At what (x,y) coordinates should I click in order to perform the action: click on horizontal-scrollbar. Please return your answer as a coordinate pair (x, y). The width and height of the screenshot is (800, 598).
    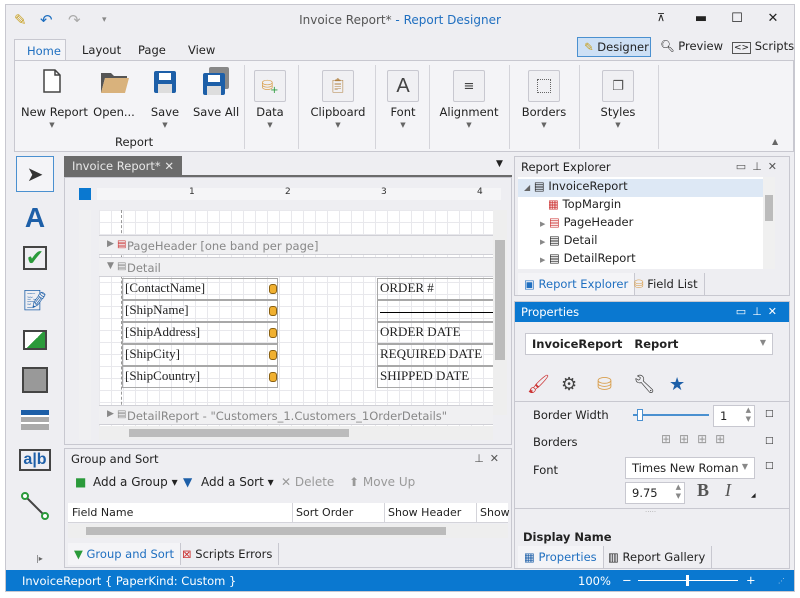
    Looking at the image, I should click on (296, 433).